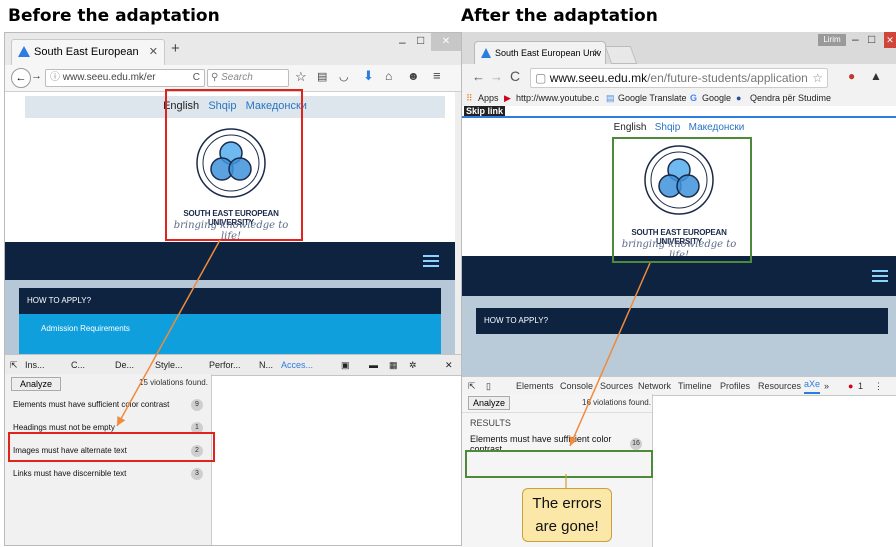  What do you see at coordinates (234, 165) in the screenshot?
I see `logo-highlight-red` at bounding box center [234, 165].